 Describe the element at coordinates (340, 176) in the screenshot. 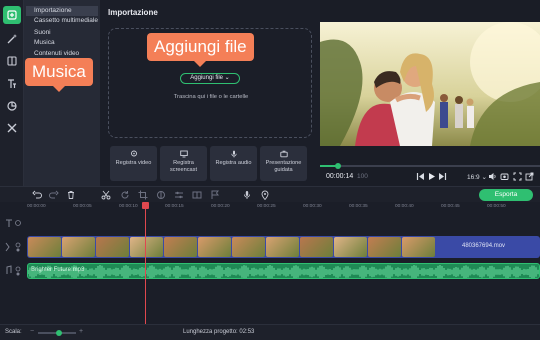

I see `current-time: 00:00:14` at that location.